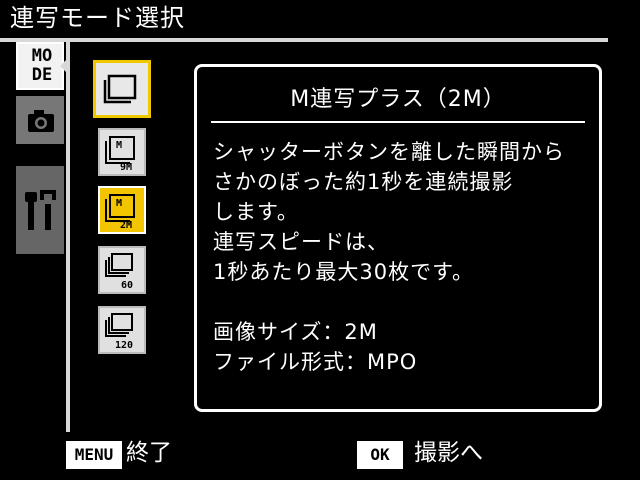 The width and height of the screenshot is (640, 480). What do you see at coordinates (97, 18) in the screenshot?
I see `screen-title: 連写モード選択` at bounding box center [97, 18].